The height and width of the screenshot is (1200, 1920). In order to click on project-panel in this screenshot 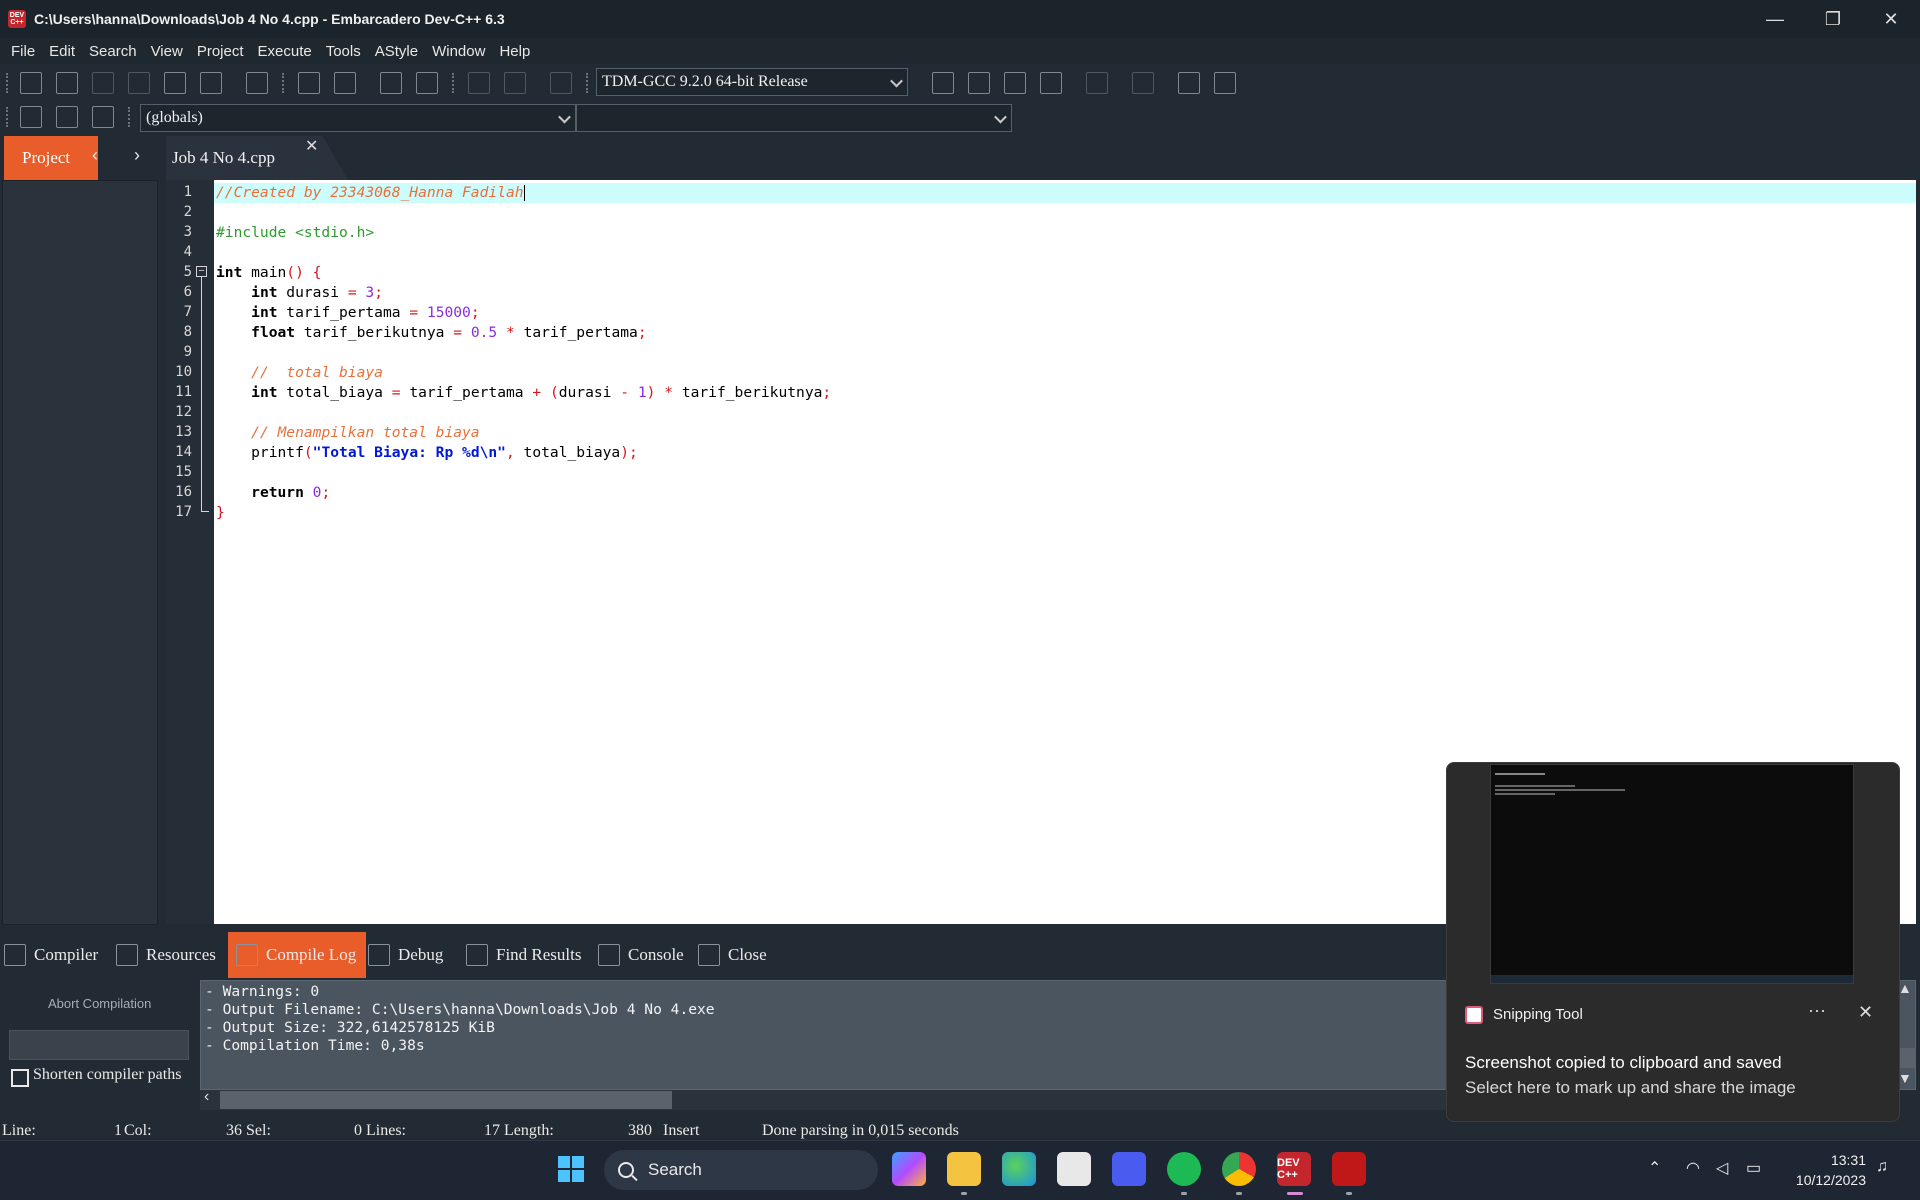, I will do `click(80, 552)`.